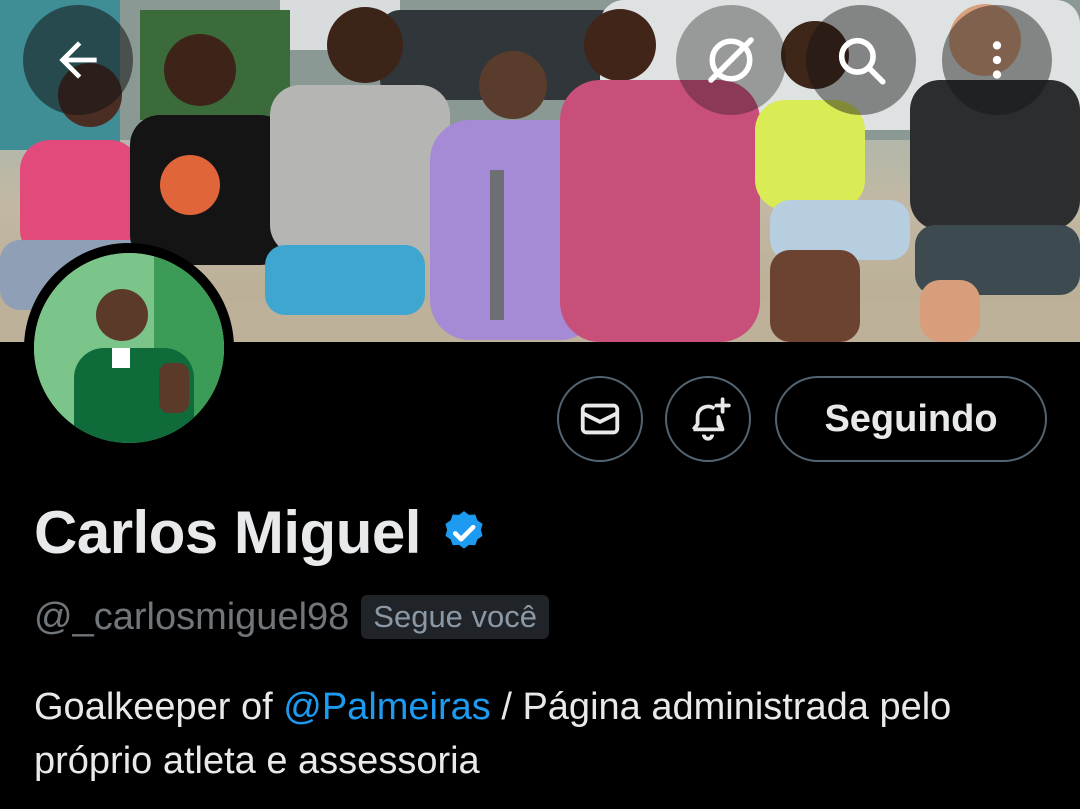 The height and width of the screenshot is (809, 1080). Describe the element at coordinates (192, 616) in the screenshot. I see `user-handle: @_carlosmiguel98` at that location.